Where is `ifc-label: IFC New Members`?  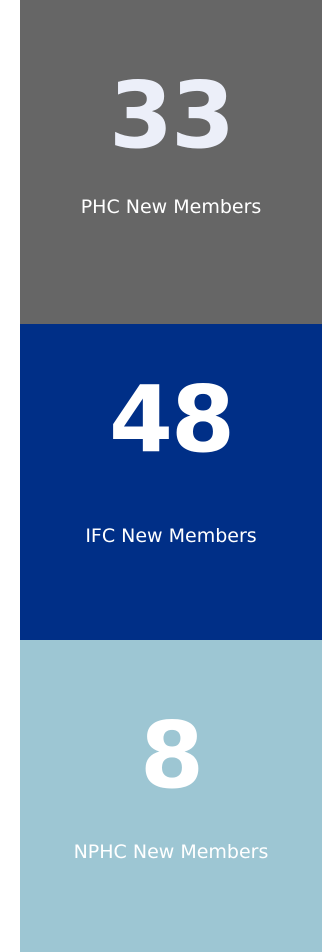
ifc-label: IFC New Members is located at coordinates (171, 536).